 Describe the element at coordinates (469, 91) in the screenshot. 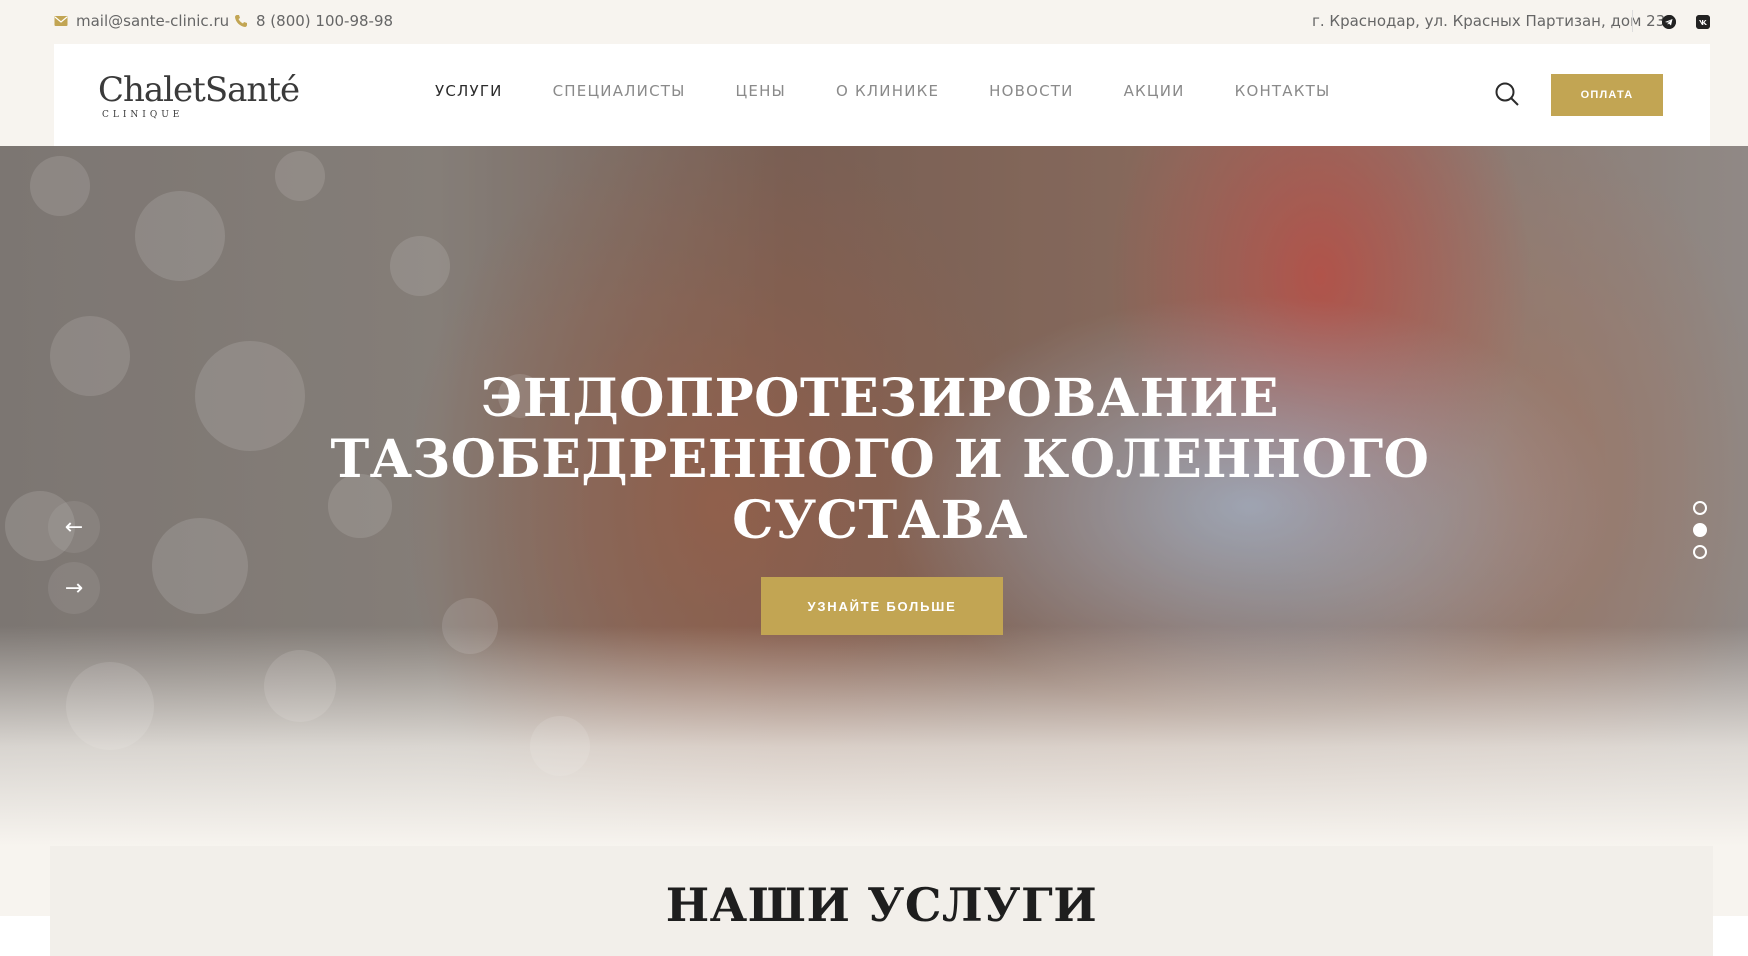

I see `nav-item-services: УСЛУГИ` at that location.